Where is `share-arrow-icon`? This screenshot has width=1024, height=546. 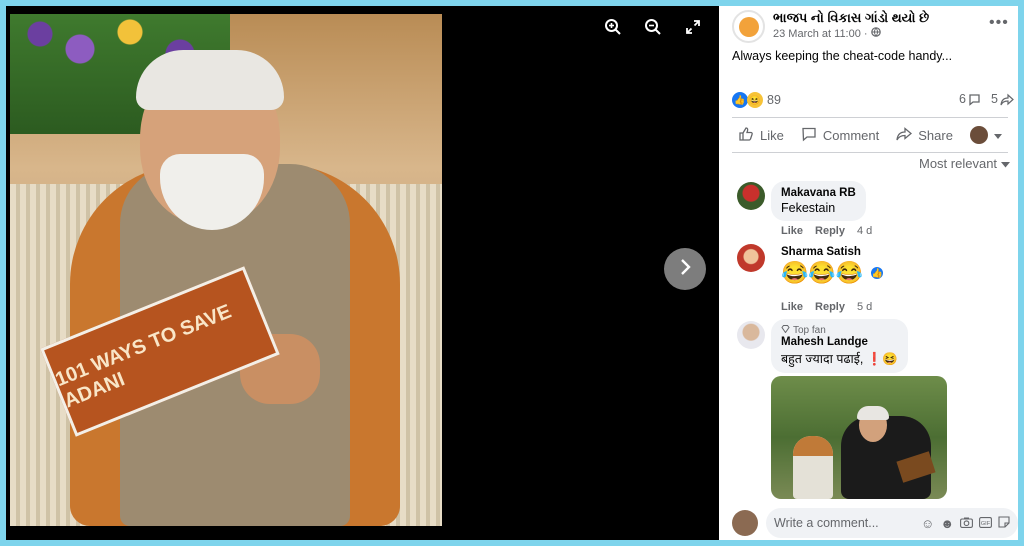
share-arrow-icon is located at coordinates (1007, 99).